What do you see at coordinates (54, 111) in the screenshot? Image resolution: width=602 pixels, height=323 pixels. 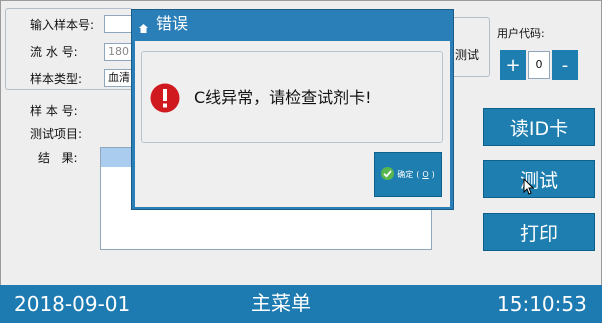 I see `sample-no-label: 样 本 号:` at bounding box center [54, 111].